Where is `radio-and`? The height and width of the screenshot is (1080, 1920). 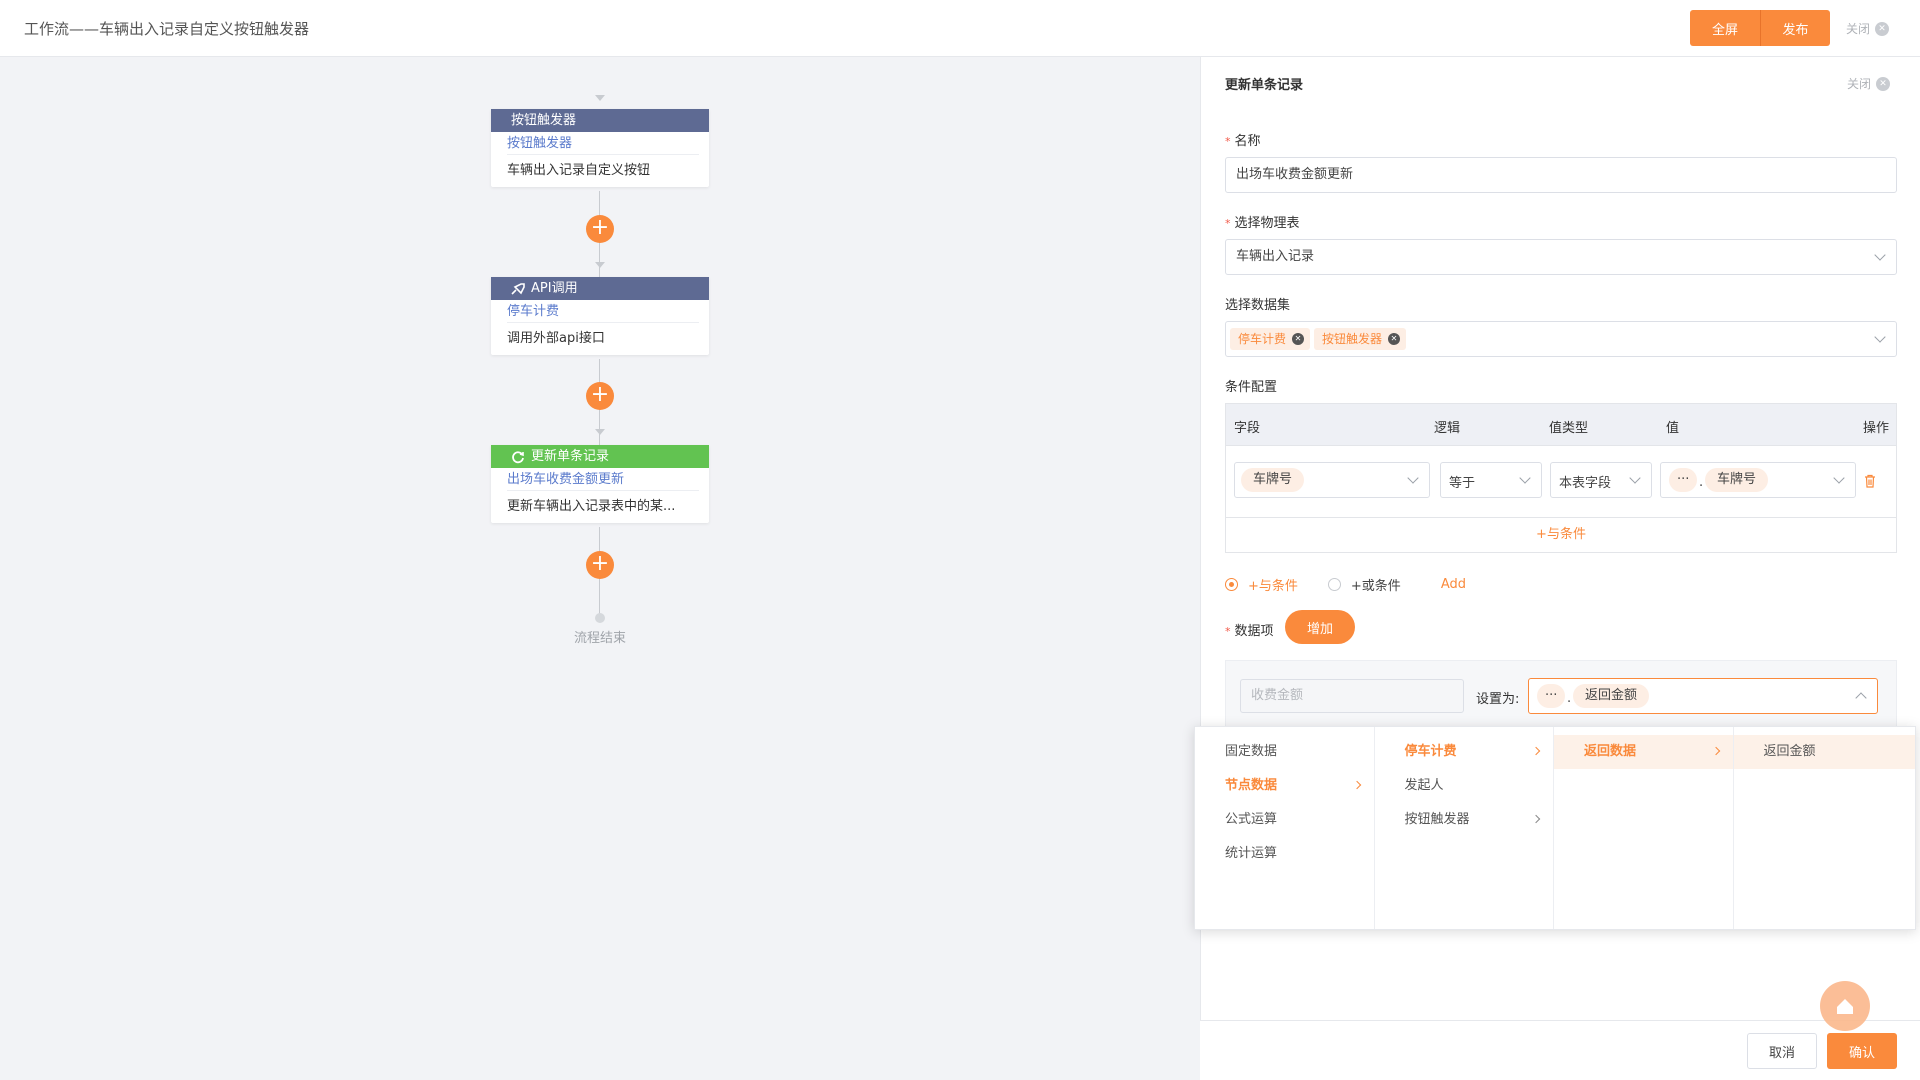 radio-and is located at coordinates (1231, 584).